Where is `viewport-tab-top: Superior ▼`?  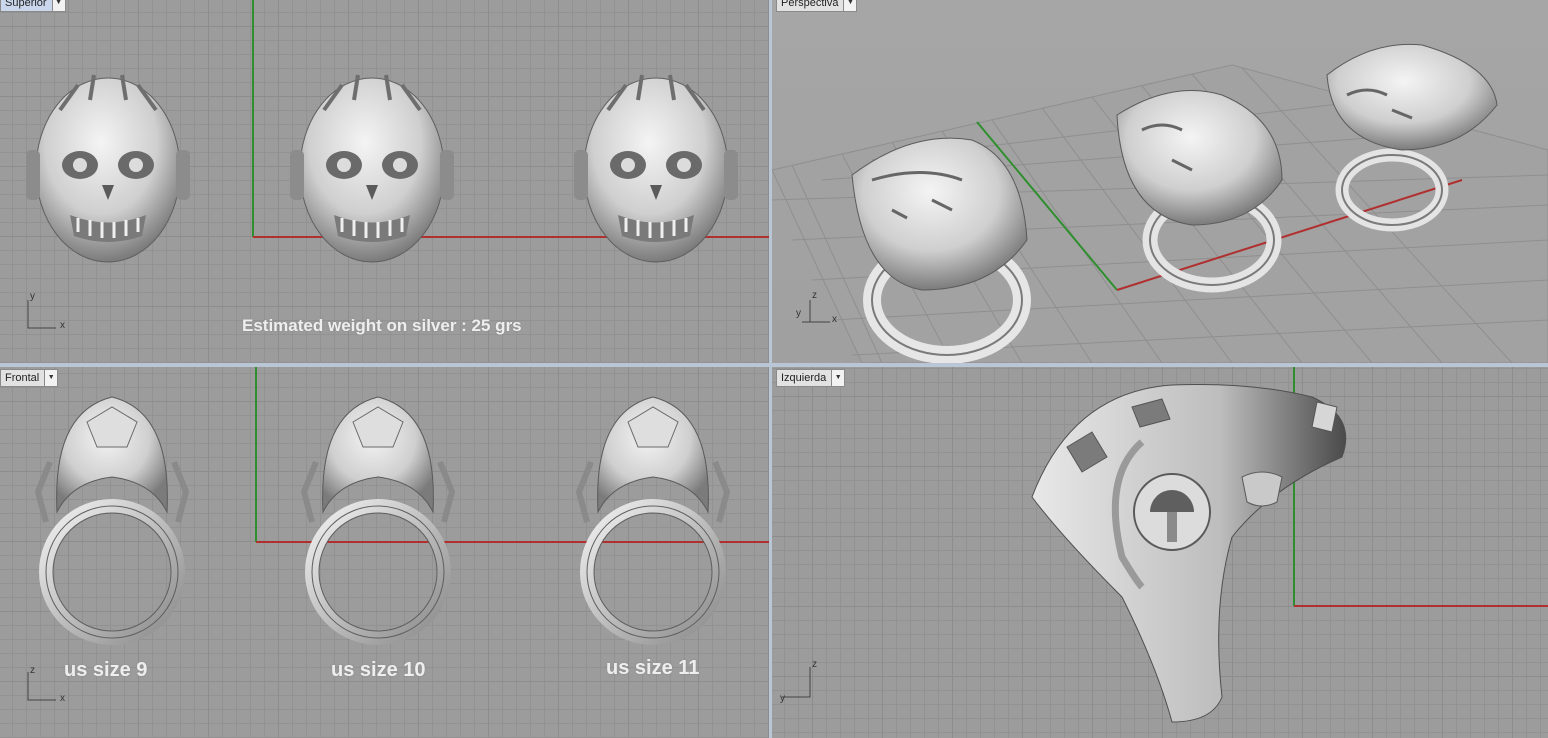 viewport-tab-top: Superior ▼ is located at coordinates (33, 6).